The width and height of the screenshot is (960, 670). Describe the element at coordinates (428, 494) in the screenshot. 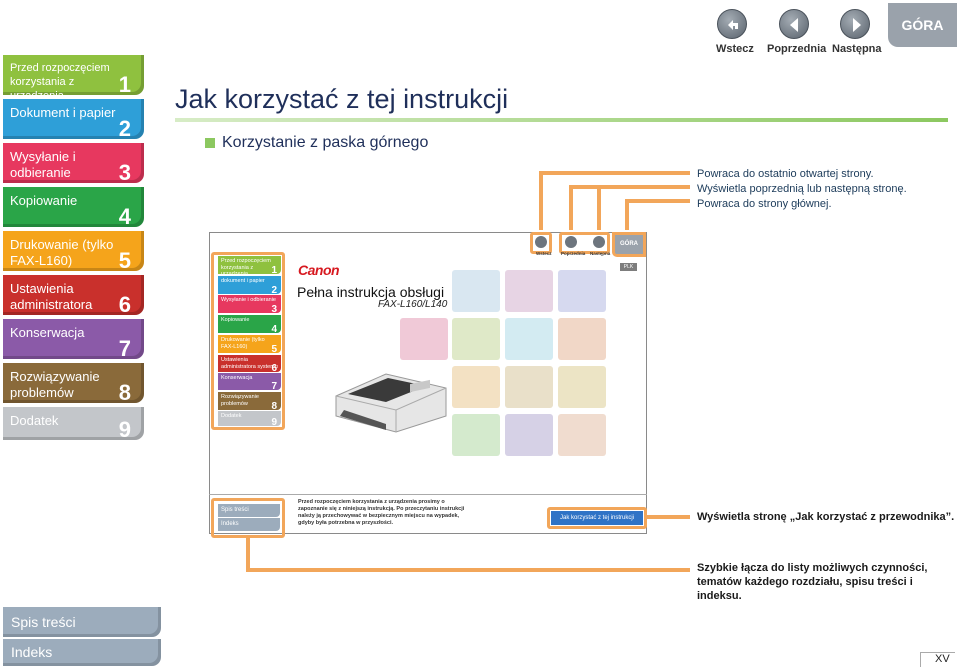

I see `preview-divider` at that location.